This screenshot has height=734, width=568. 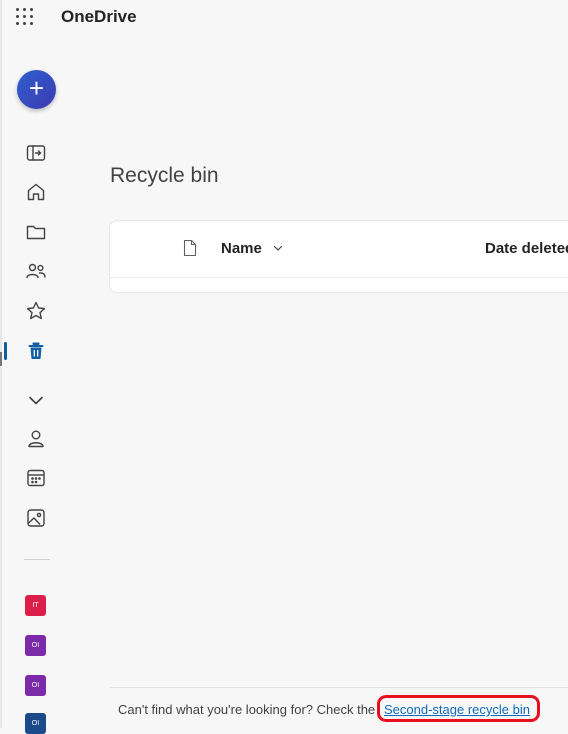 What do you see at coordinates (99, 17) in the screenshot?
I see `app-title: OneDrive` at bounding box center [99, 17].